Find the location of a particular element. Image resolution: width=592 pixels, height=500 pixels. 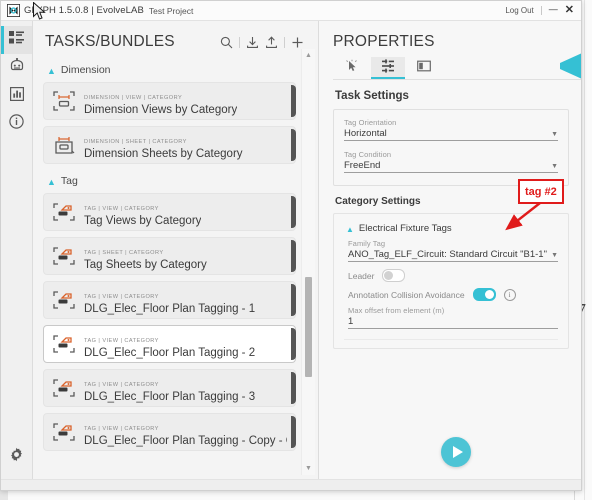

task-title: DLG_Elec_Floor Plan Tagging - 2 is located at coordinates (170, 353).